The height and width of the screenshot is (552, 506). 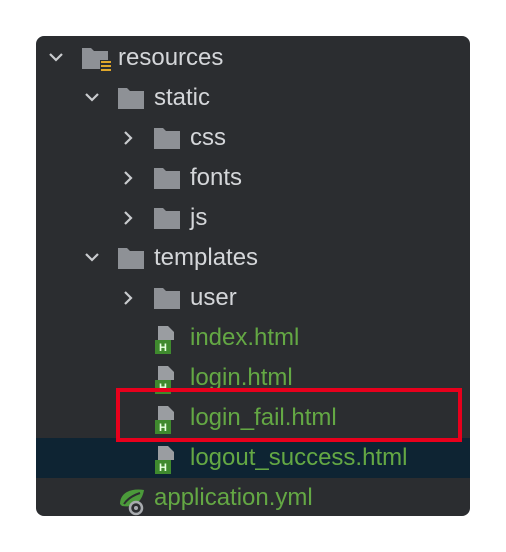 What do you see at coordinates (253, 218) in the screenshot?
I see `tree-item-js: js` at bounding box center [253, 218].